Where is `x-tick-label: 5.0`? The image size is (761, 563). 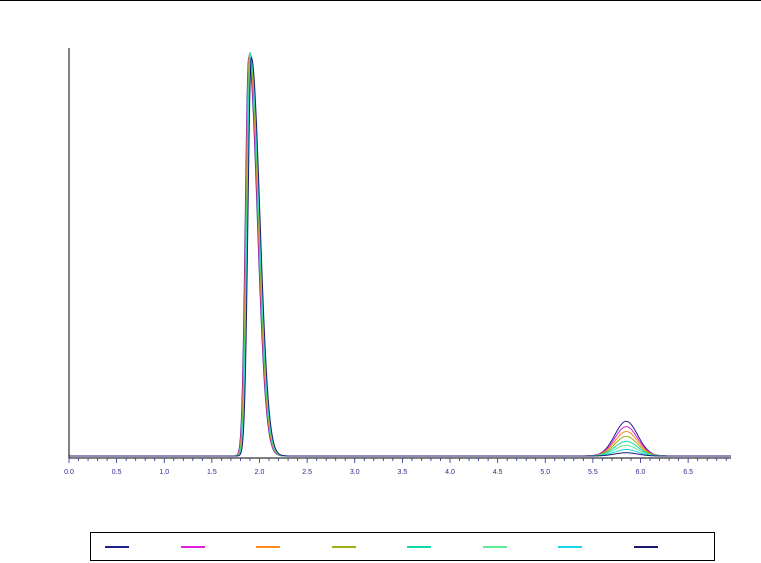 x-tick-label: 5.0 is located at coordinates (545, 472).